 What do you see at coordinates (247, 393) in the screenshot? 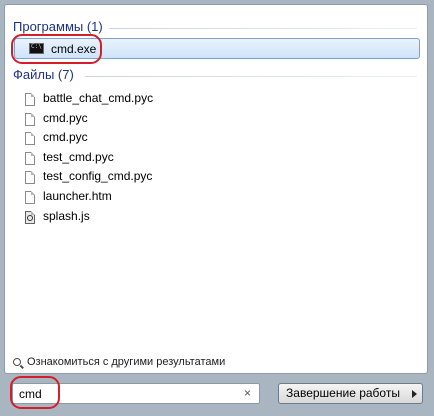
I see `clear-search-icon: ×` at bounding box center [247, 393].